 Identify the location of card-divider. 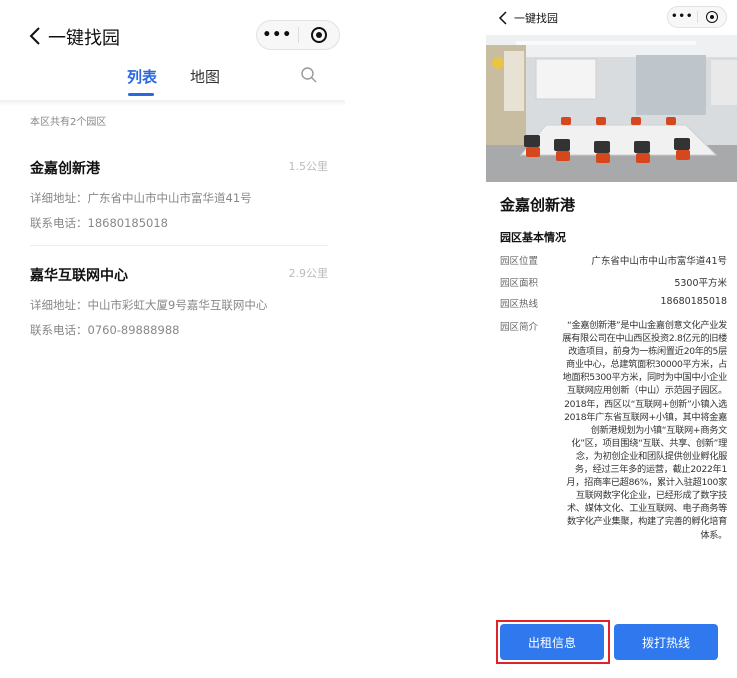
(179, 245).